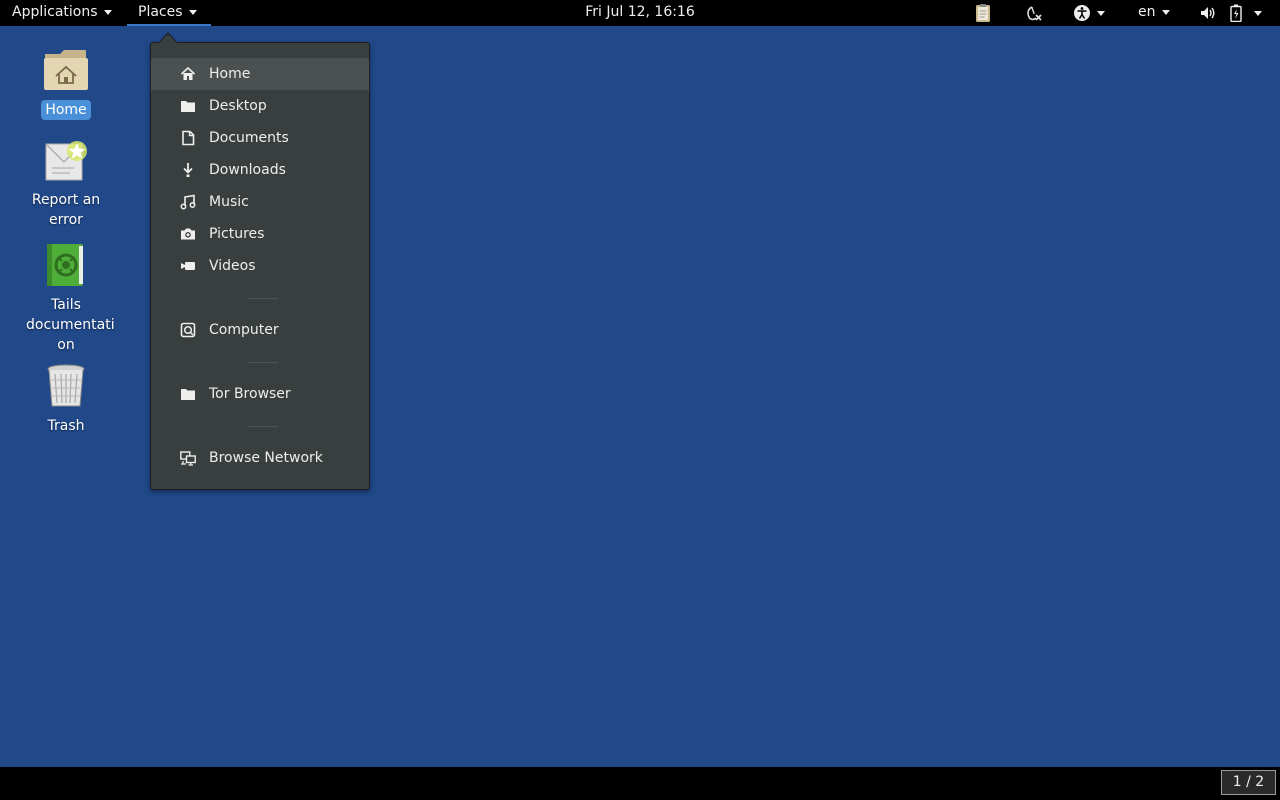 The height and width of the screenshot is (800, 1280). I want to click on places-item-browse-network: Browse Network, so click(260, 458).